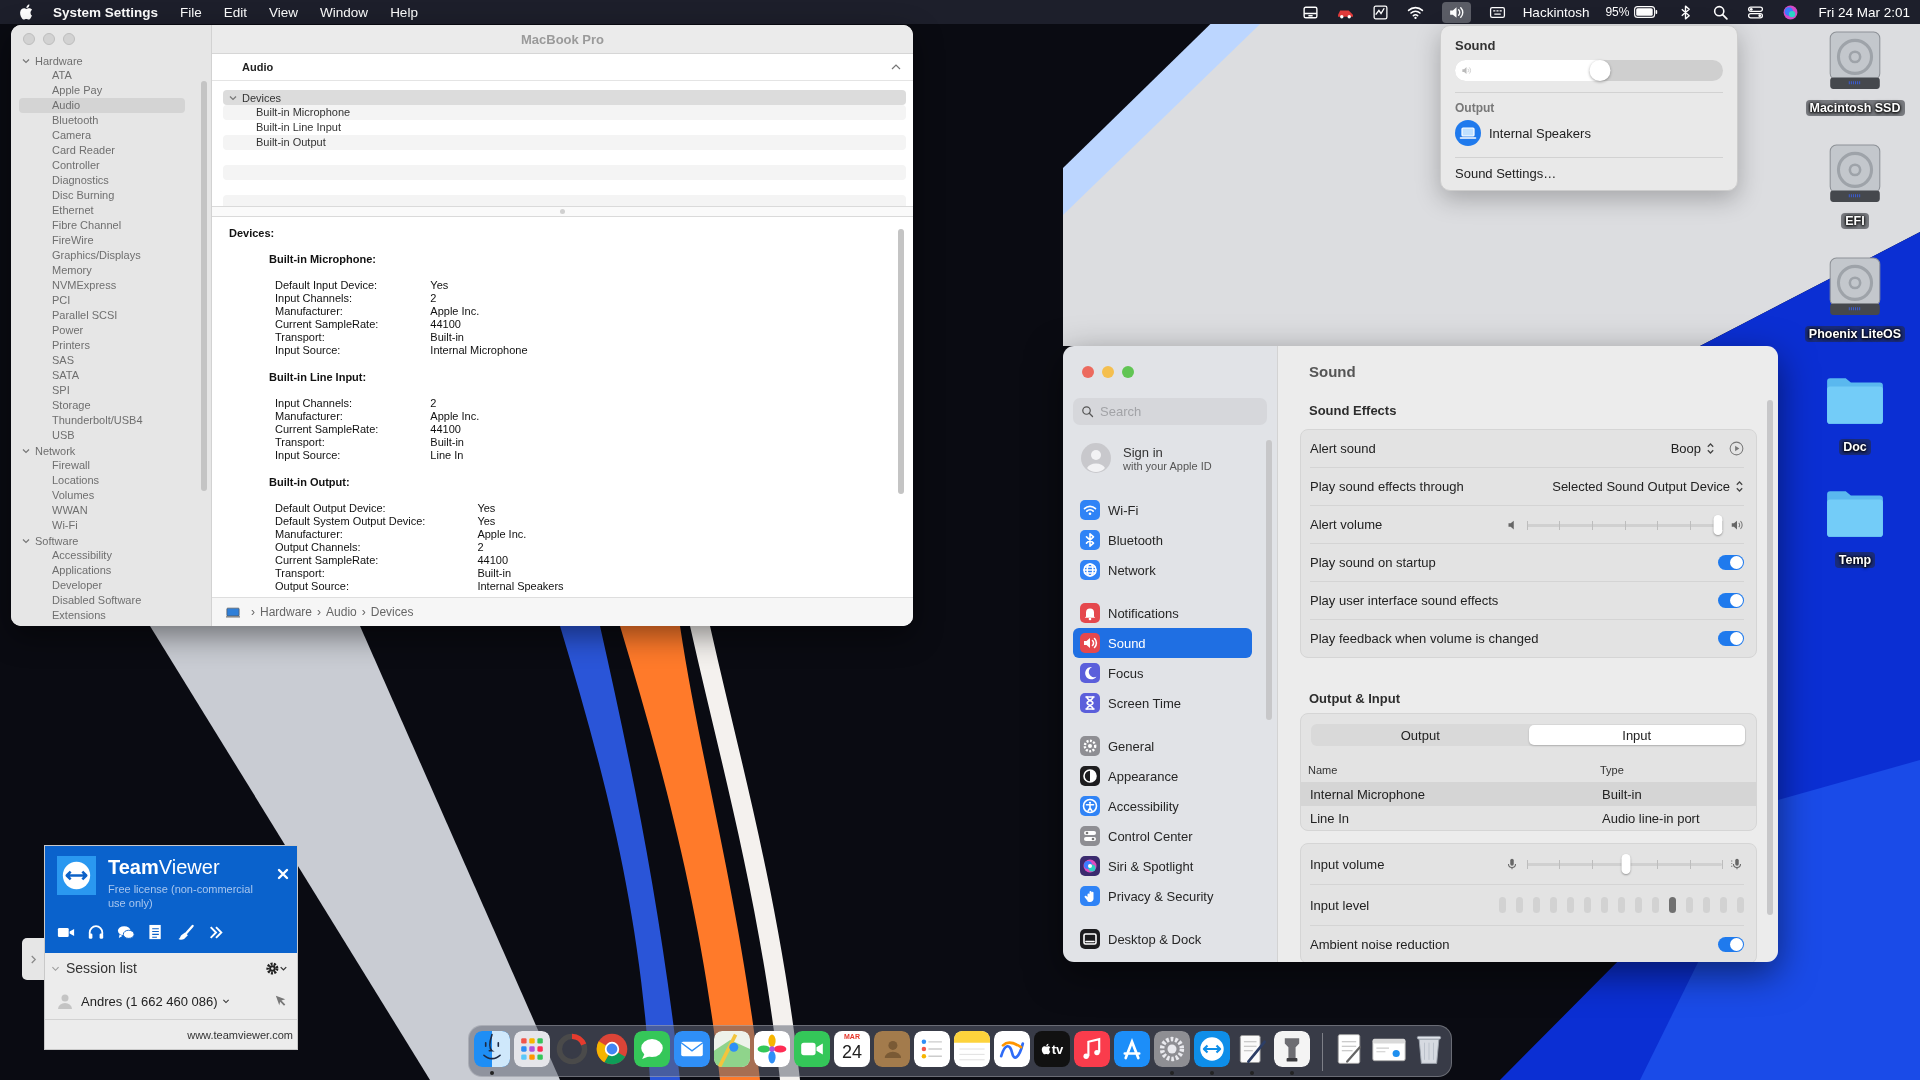 The height and width of the screenshot is (1080, 1920). What do you see at coordinates (1162, 746) in the screenshot?
I see `sidebar-item: General` at bounding box center [1162, 746].